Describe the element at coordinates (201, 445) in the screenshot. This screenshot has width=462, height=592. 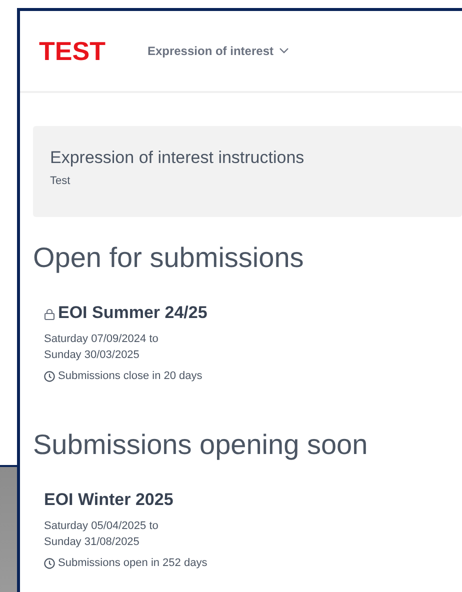
I see `section-heading: Submissions opening soon` at that location.